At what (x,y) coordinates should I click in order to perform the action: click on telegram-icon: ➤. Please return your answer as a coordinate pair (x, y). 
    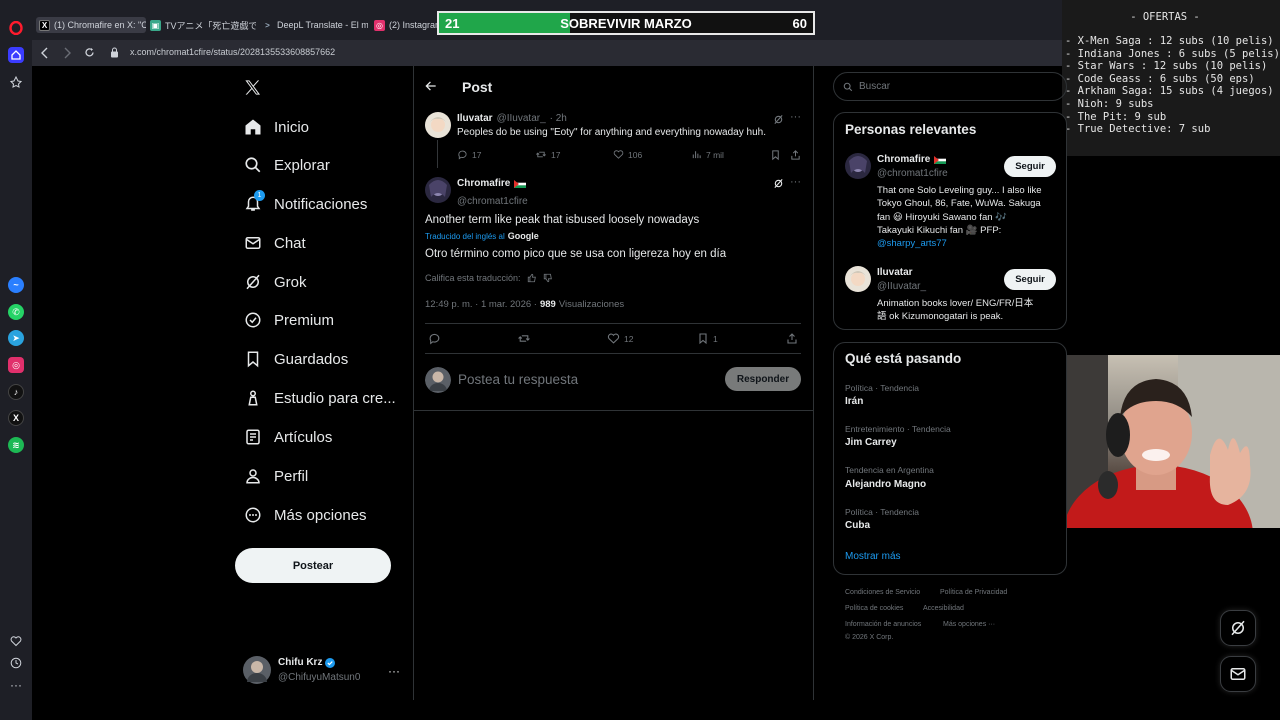
    Looking at the image, I should click on (16, 338).